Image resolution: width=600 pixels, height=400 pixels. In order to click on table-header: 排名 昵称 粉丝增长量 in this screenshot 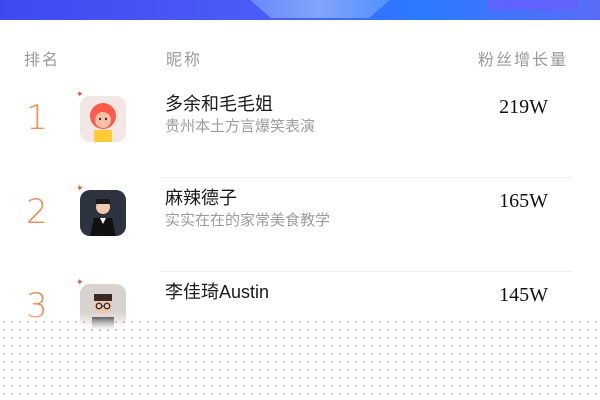, I will do `click(300, 60)`.